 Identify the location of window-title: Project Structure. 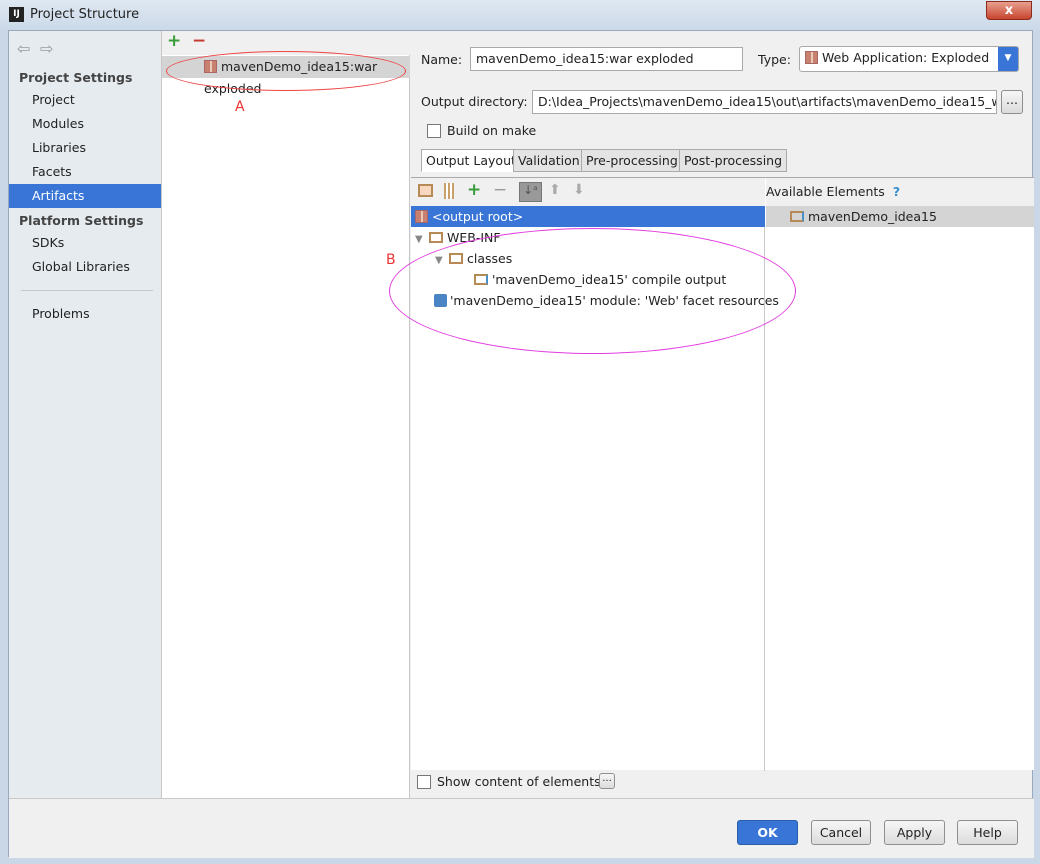
(85, 14).